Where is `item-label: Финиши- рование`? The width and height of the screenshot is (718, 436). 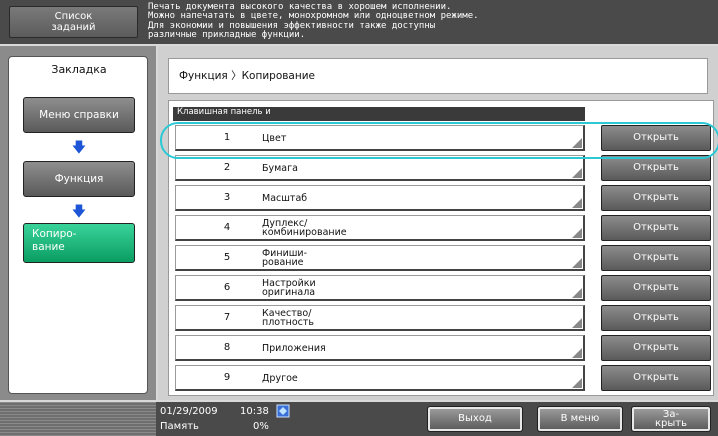 item-label: Финиши- рование is located at coordinates (285, 258).